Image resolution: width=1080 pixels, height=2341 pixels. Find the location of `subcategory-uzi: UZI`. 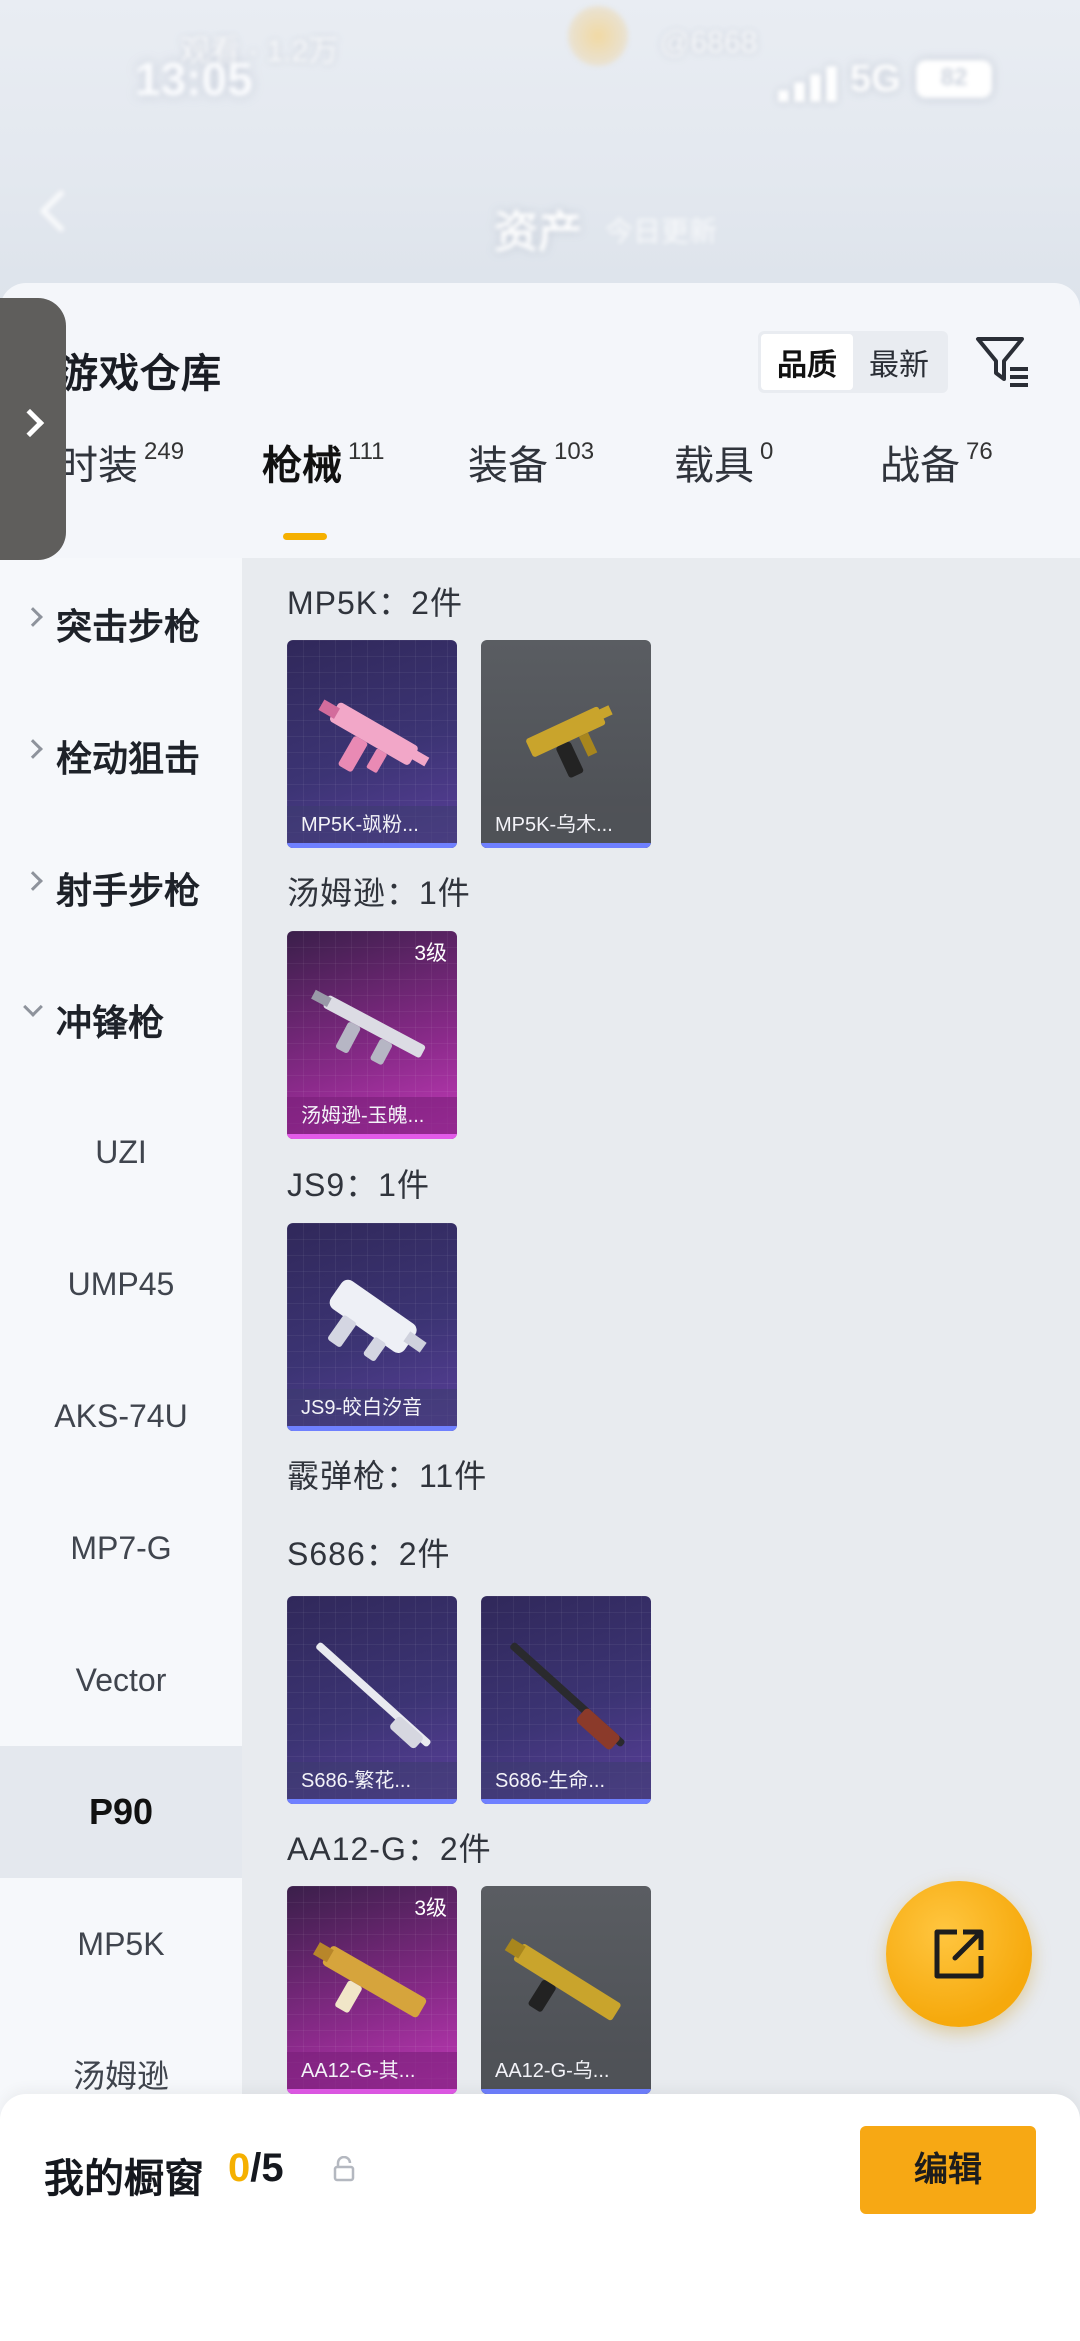

subcategory-uzi: UZI is located at coordinates (121, 1152).